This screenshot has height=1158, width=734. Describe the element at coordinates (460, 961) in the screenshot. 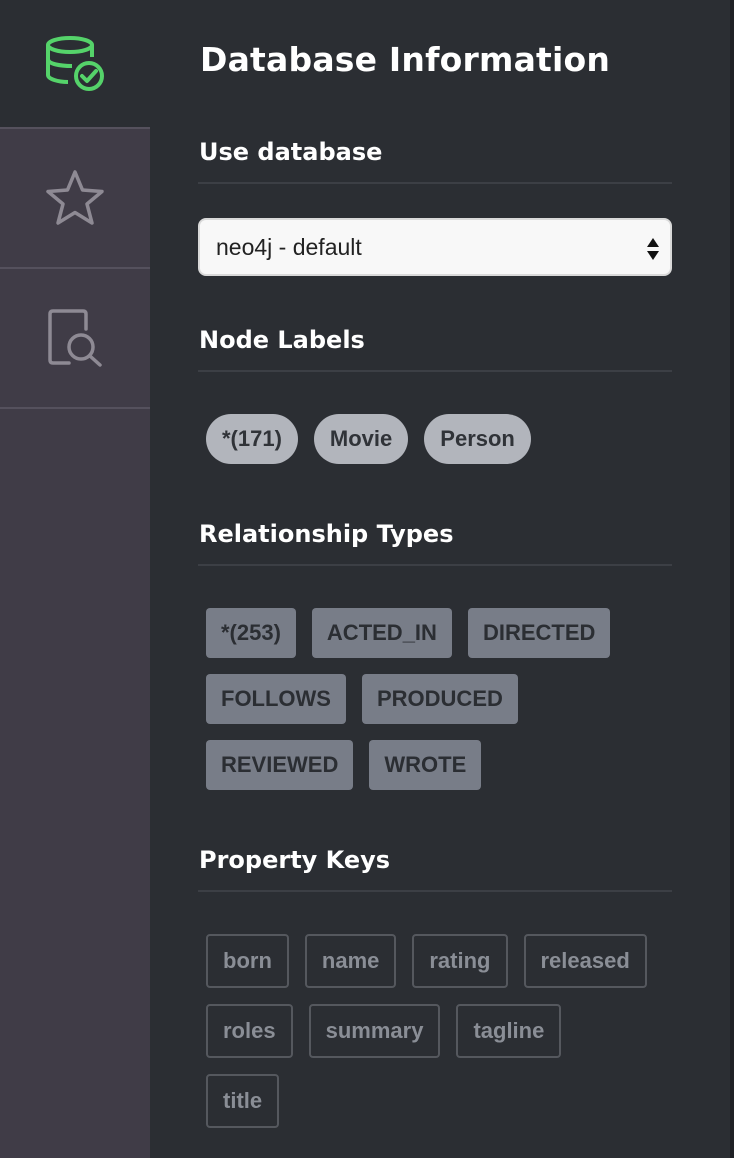

I see `property-key-tag: rating` at that location.